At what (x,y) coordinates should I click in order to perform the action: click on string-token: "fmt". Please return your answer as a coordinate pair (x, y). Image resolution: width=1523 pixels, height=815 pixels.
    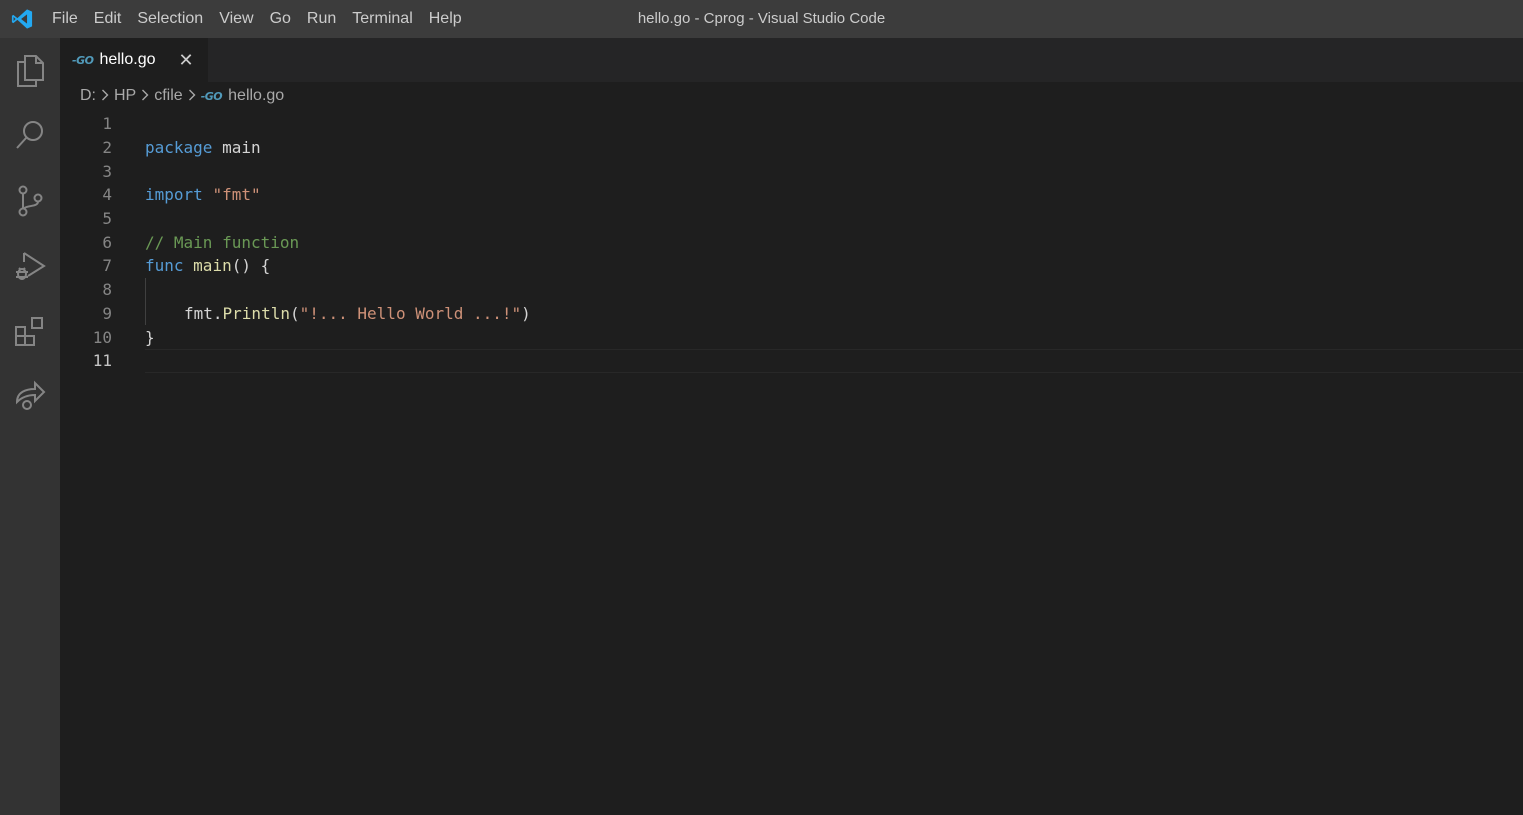
    Looking at the image, I should click on (236, 195).